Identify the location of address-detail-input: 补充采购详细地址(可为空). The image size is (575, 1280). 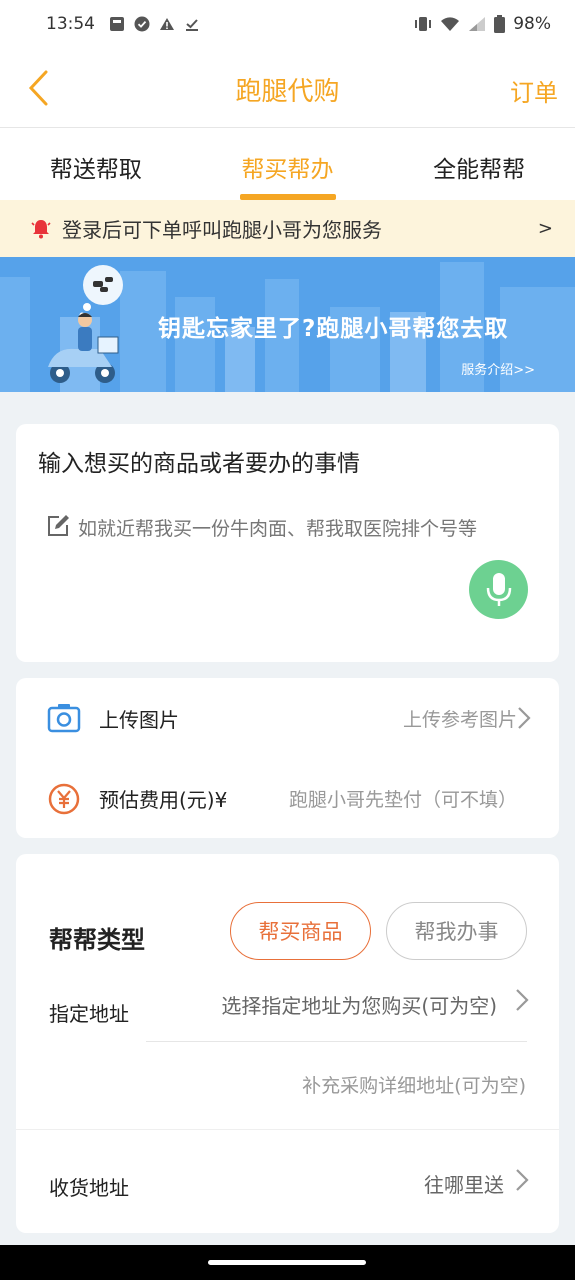
(414, 1084).